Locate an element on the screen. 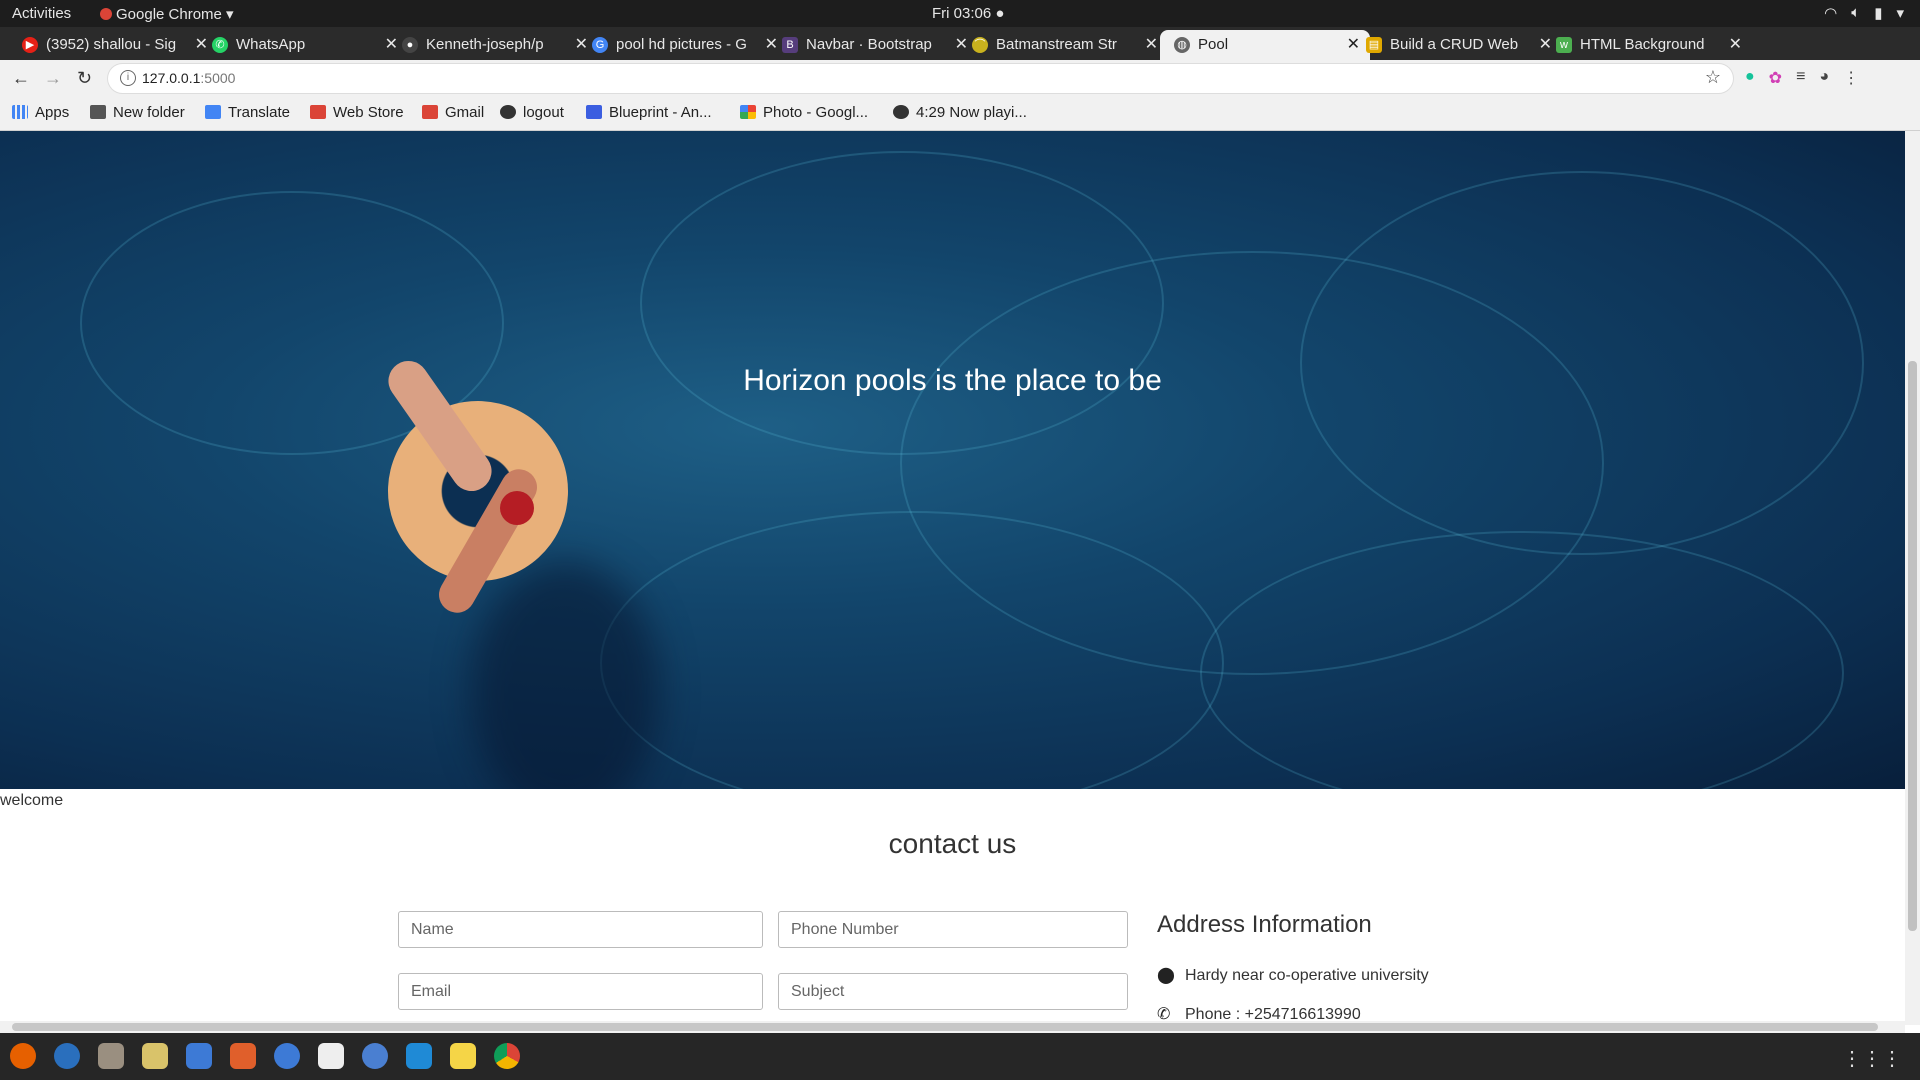  files-icon is located at coordinates (111, 1056).